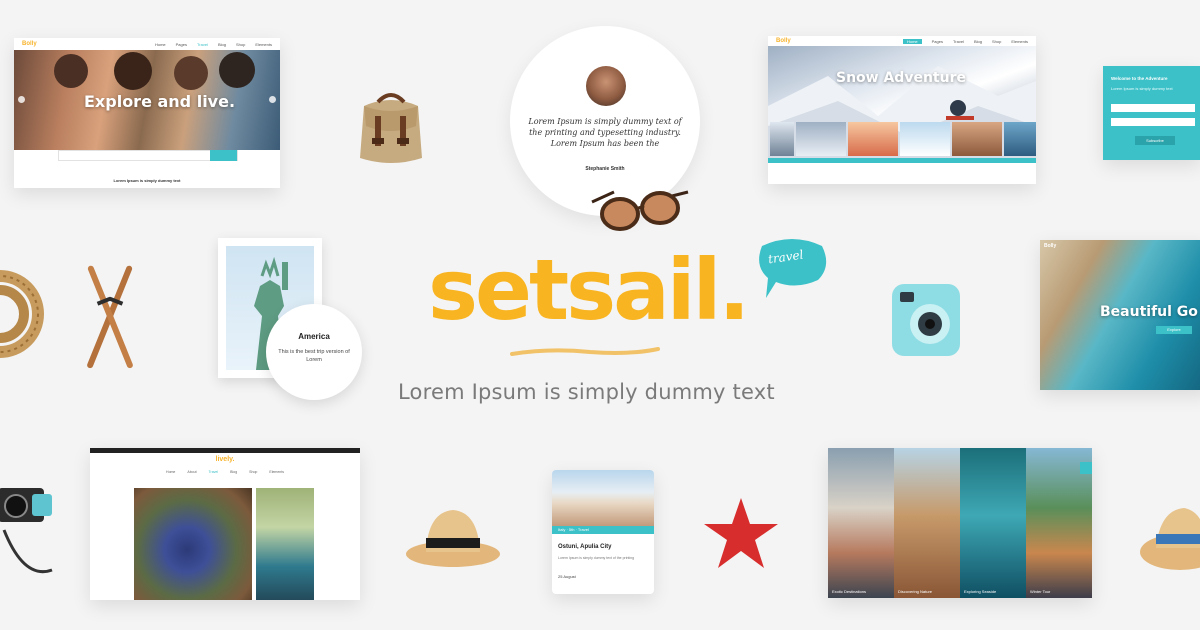 Image resolution: width=1200 pixels, height=630 pixels. I want to click on snow-thumbnails, so click(902, 140).